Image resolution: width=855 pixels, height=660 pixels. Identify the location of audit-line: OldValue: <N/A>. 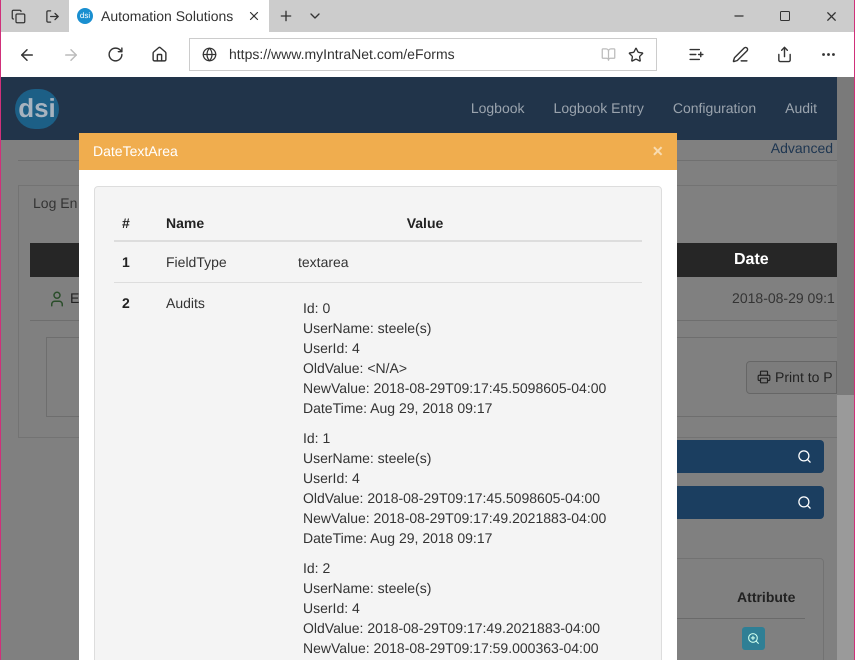
(355, 368).